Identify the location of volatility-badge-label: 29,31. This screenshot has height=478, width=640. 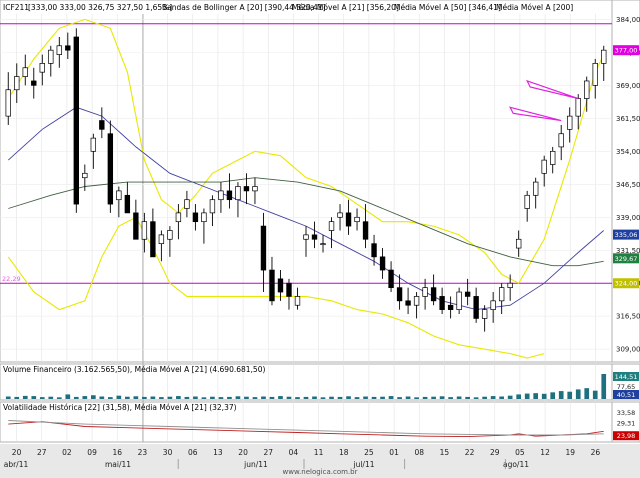
(626, 423).